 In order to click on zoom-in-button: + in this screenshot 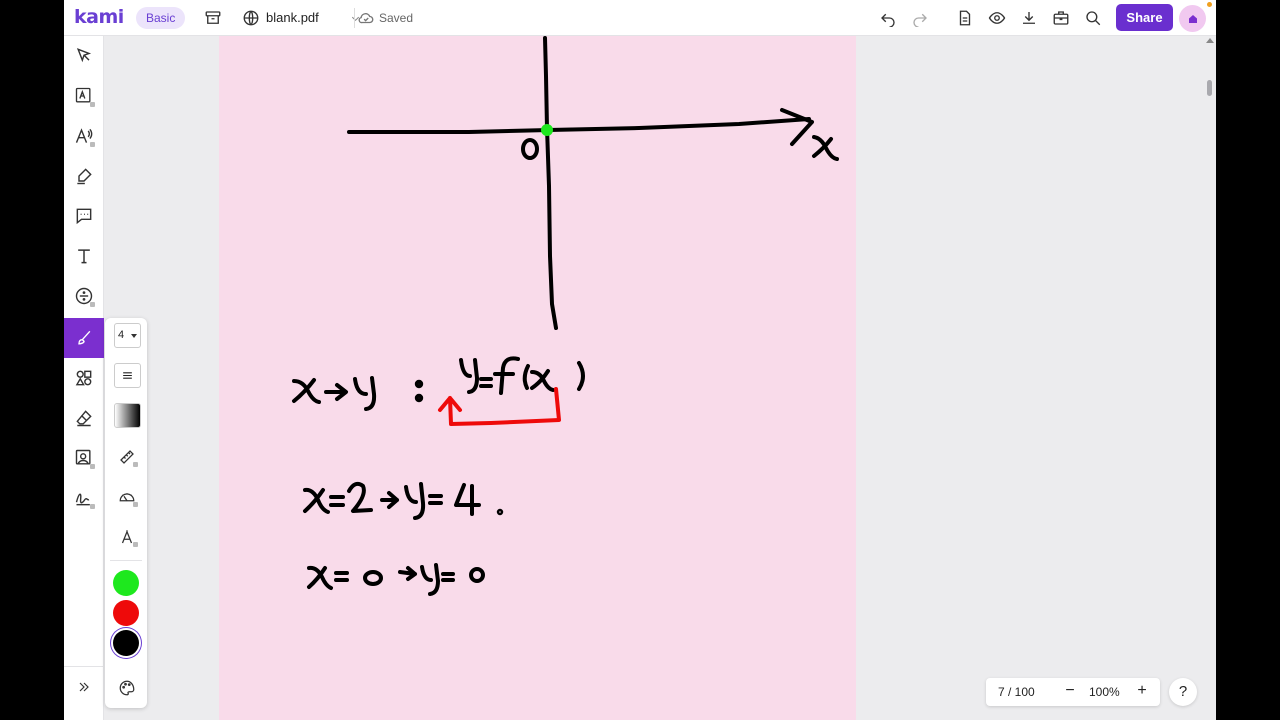, I will do `click(1142, 691)`.